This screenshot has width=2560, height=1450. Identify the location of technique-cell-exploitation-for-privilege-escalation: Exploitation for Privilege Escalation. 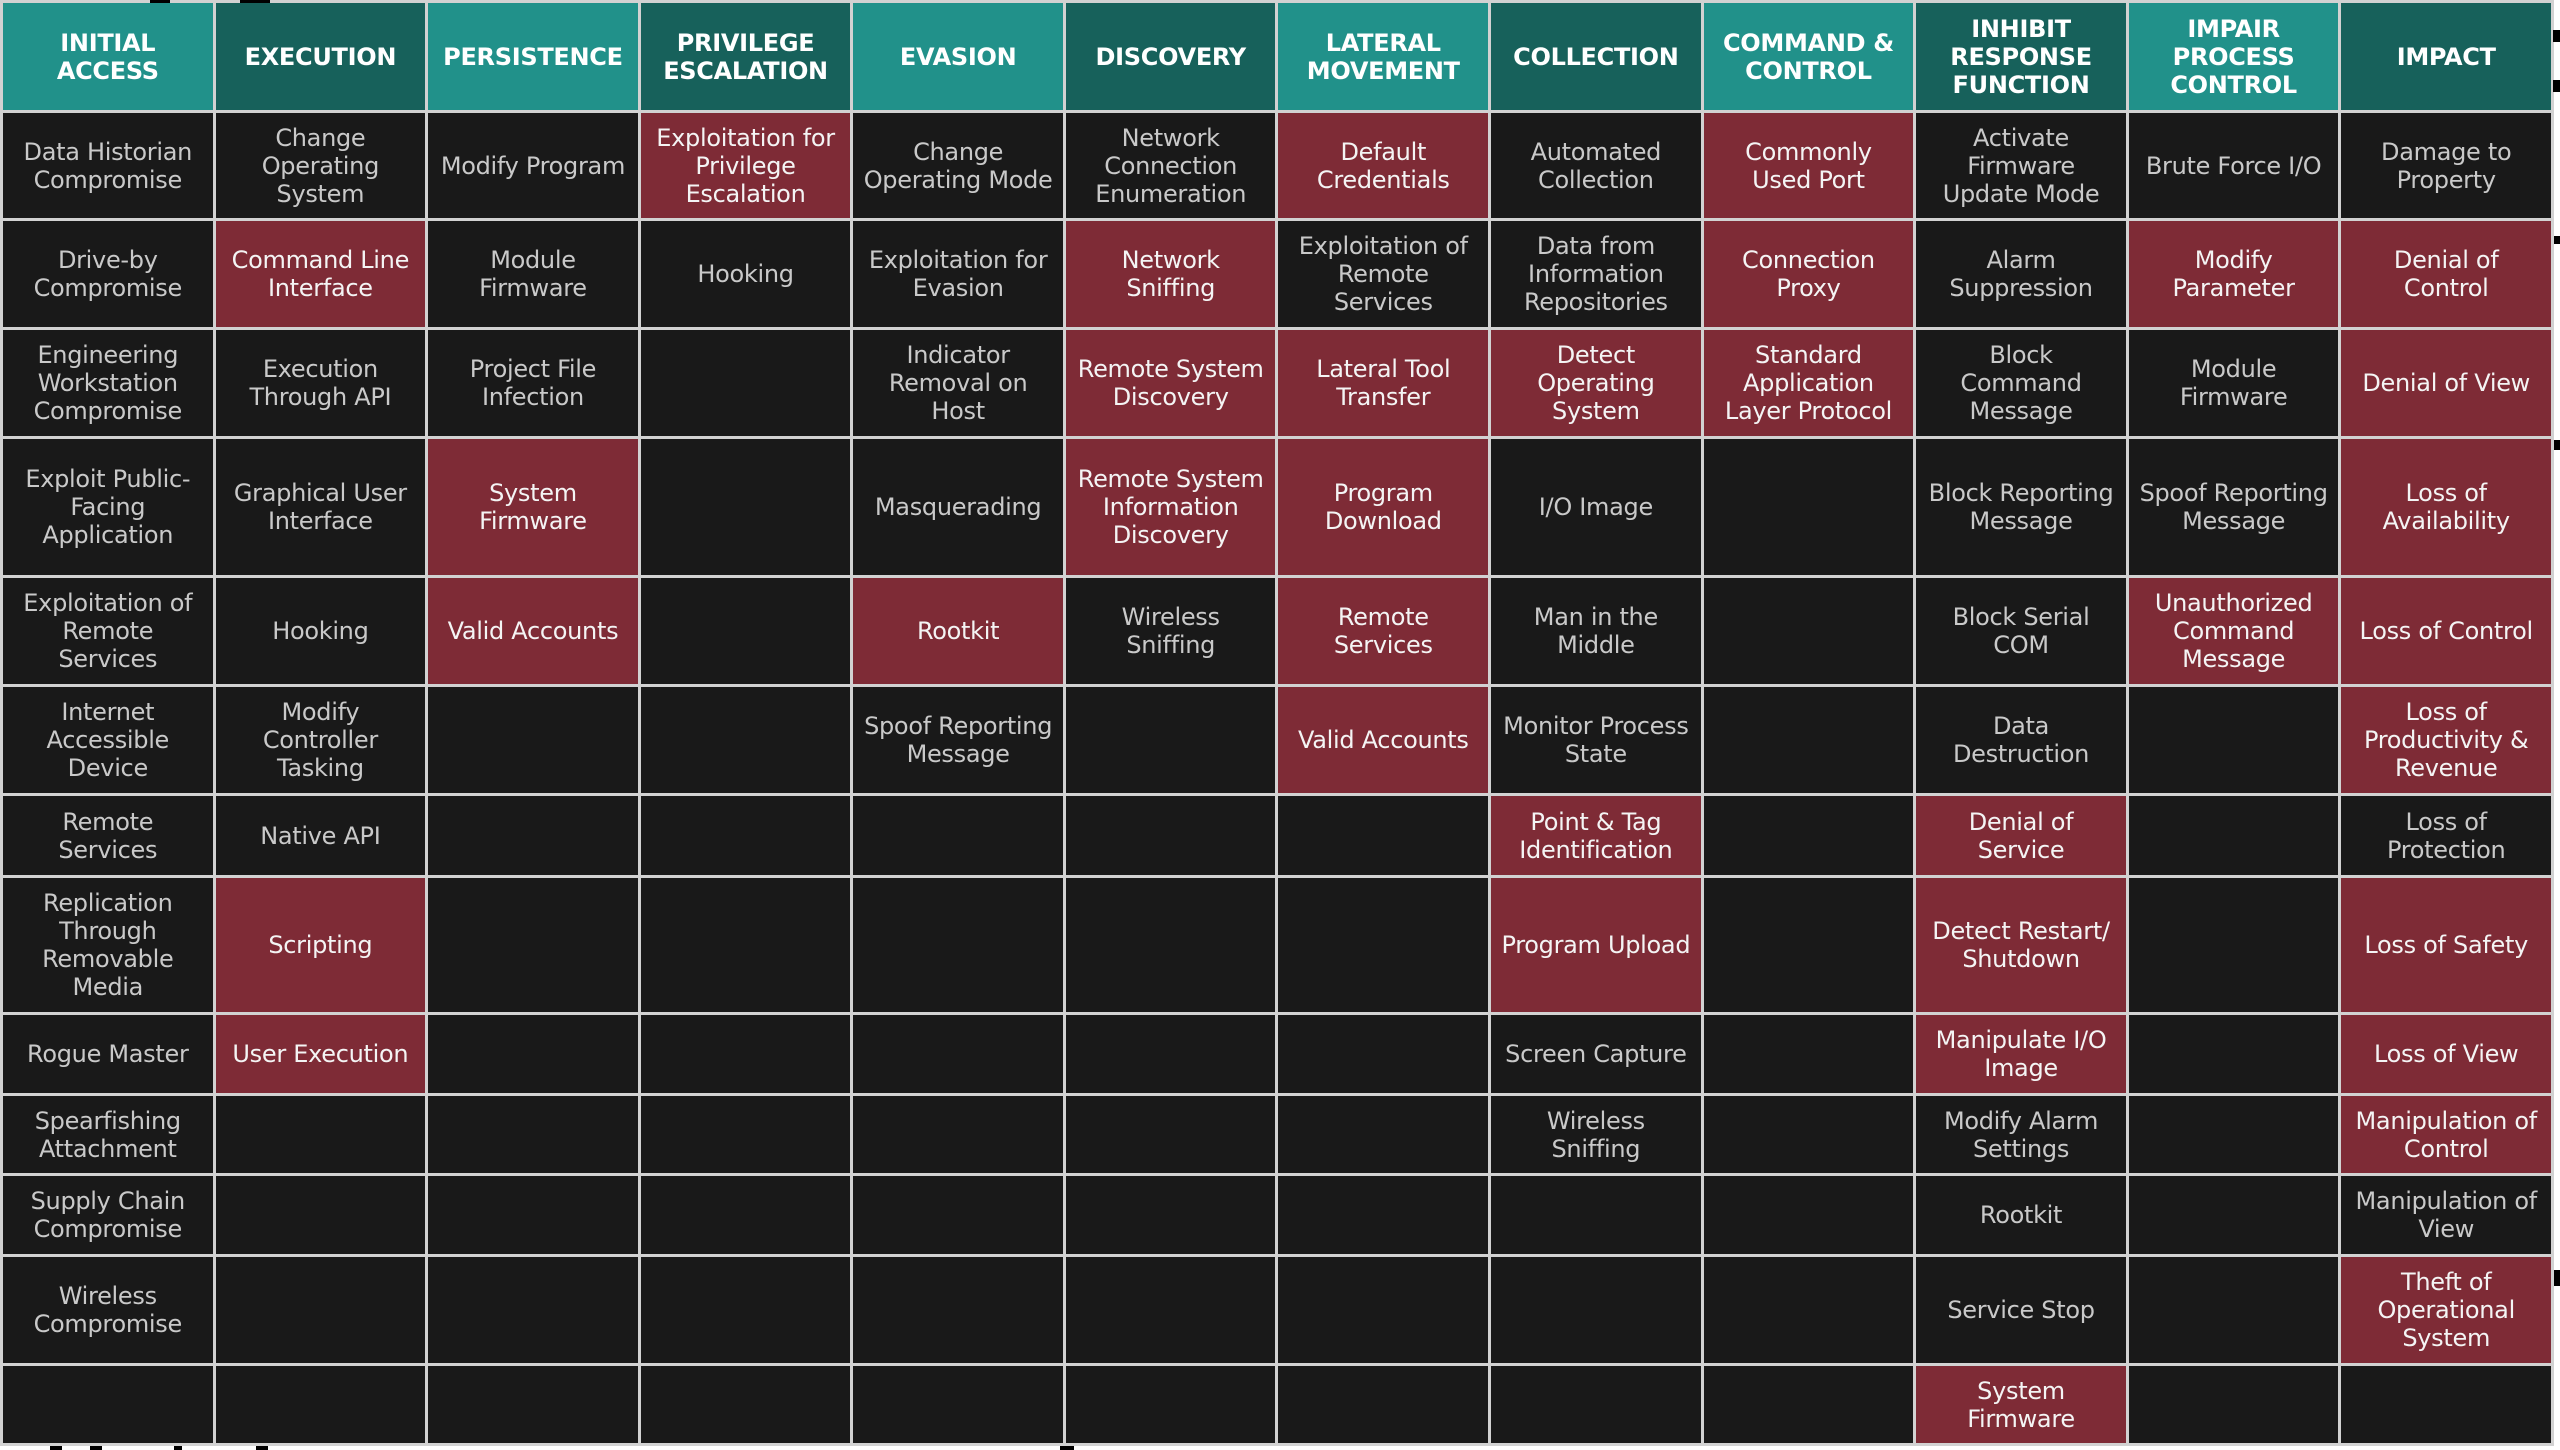
(745, 165).